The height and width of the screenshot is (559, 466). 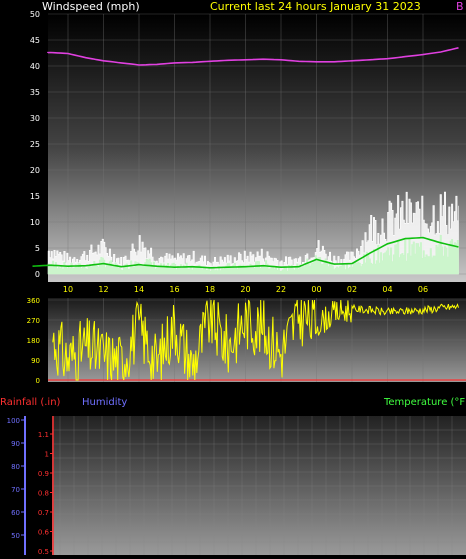 What do you see at coordinates (43, 551) in the screenshot?
I see `rain-tick: 0.5` at bounding box center [43, 551].